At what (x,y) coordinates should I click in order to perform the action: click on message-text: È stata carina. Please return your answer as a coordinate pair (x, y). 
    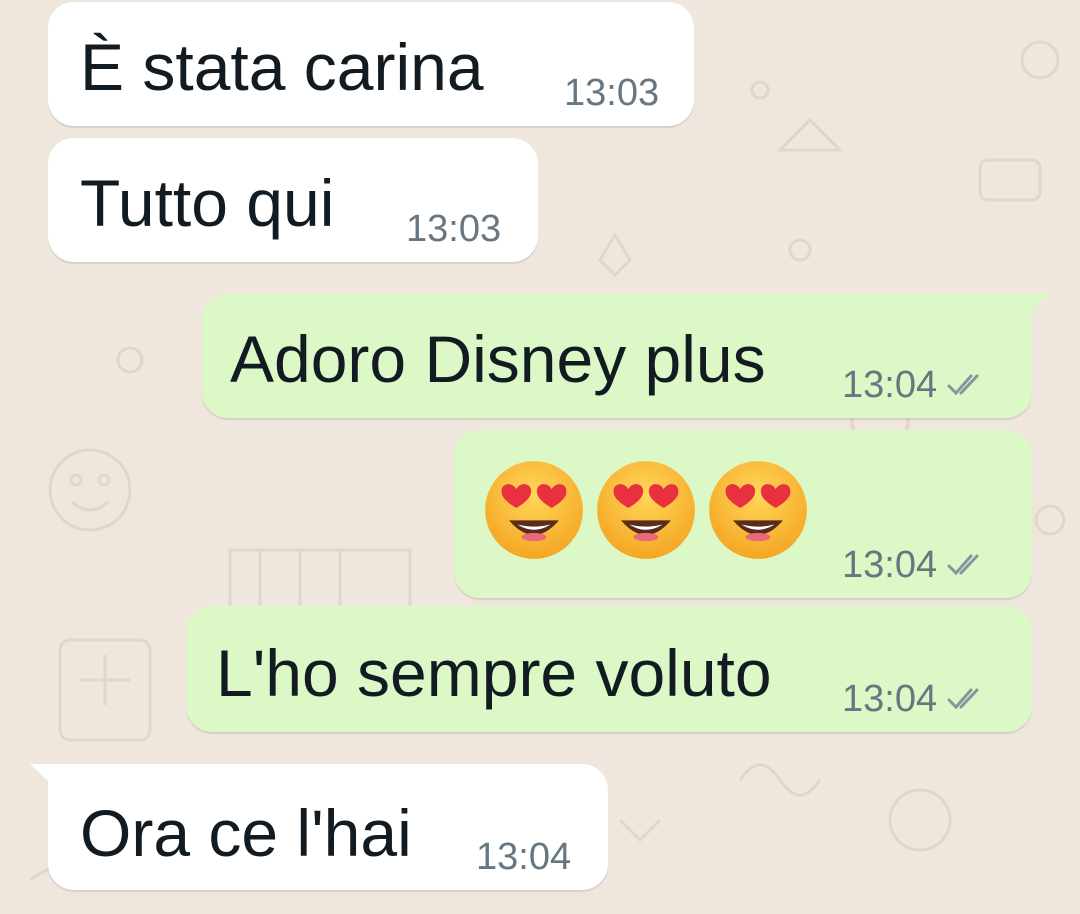
    Looking at the image, I should click on (282, 67).